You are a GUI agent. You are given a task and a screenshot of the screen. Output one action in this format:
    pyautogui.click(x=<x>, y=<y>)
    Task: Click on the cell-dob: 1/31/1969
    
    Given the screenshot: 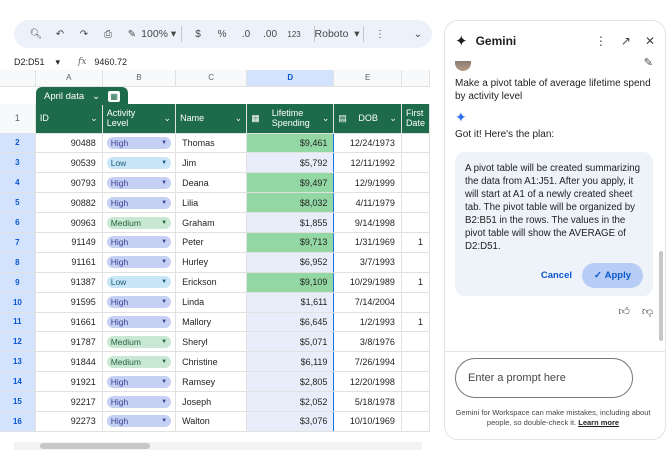 What is the action you would take?
    pyautogui.click(x=367, y=242)
    